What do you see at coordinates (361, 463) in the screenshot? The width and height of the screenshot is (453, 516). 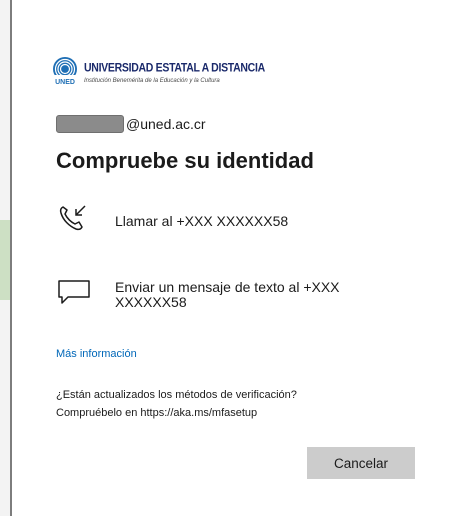 I see `cancel-button: Cancelar` at bounding box center [361, 463].